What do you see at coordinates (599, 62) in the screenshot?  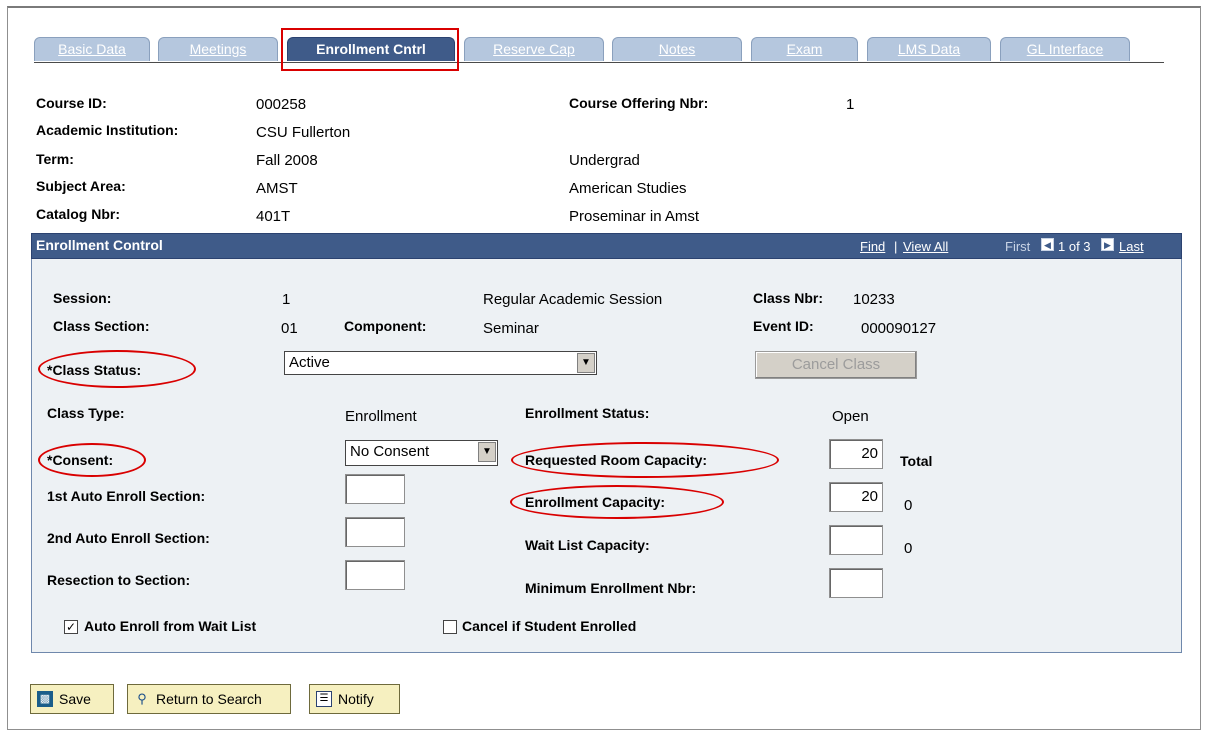 I see `tab-baseline` at bounding box center [599, 62].